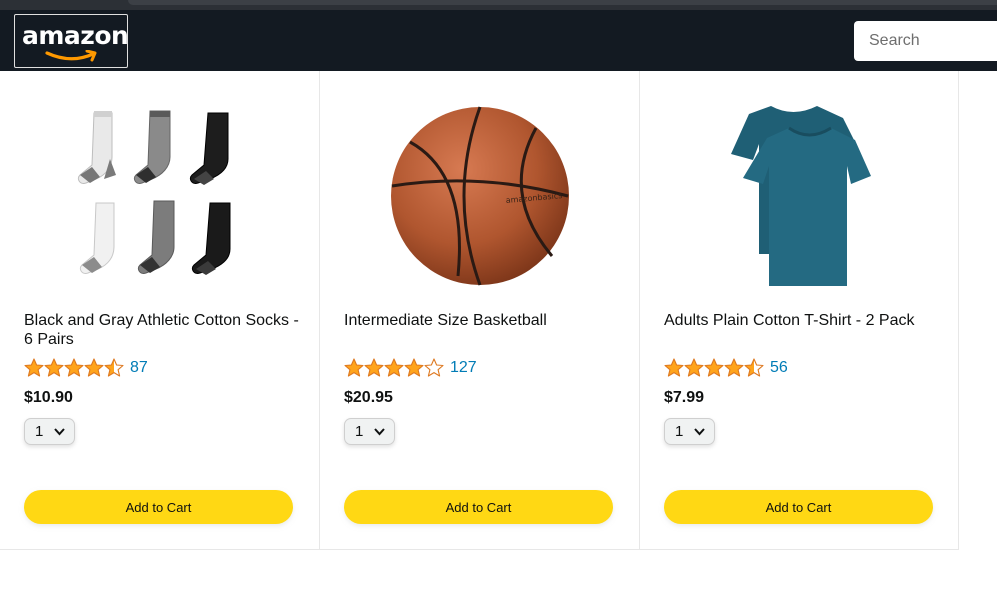  I want to click on rating-count-link: 127, so click(463, 368).